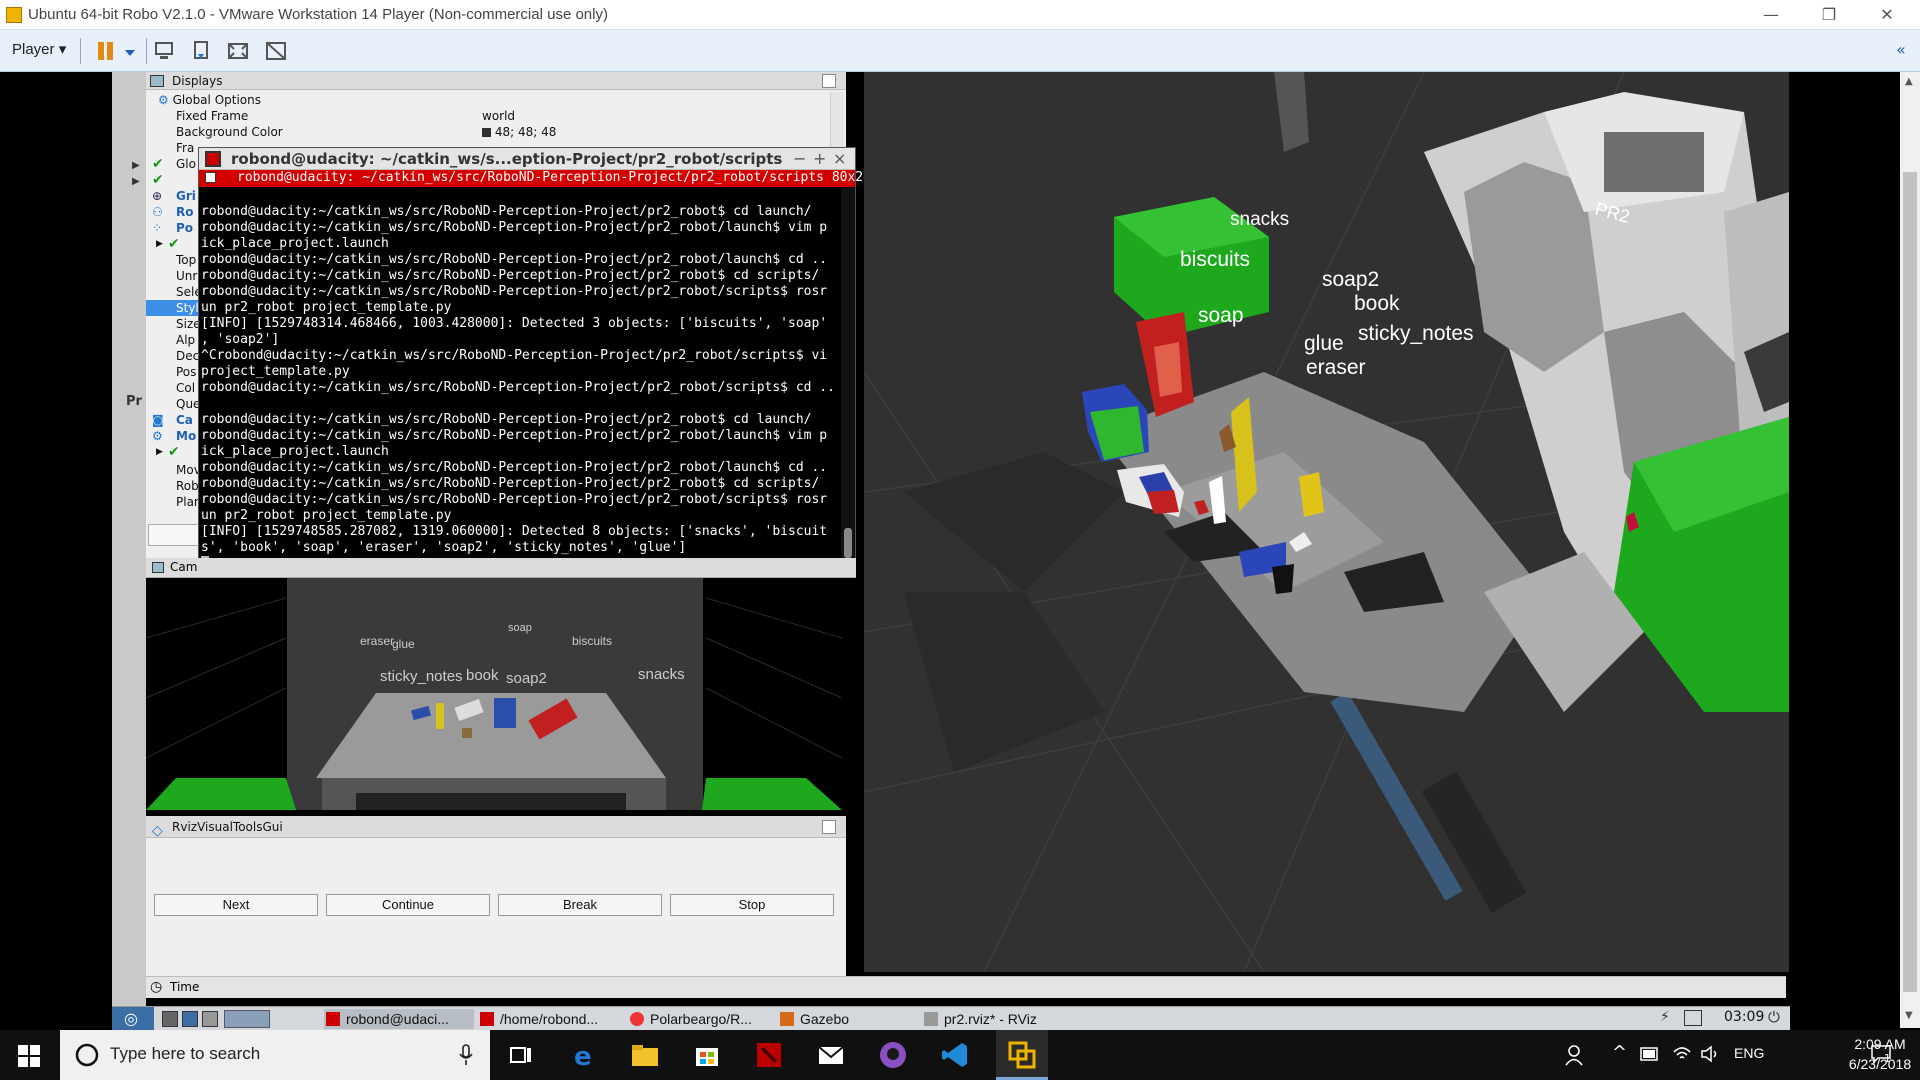  What do you see at coordinates (236, 905) in the screenshot?
I see `next-button: Next` at bounding box center [236, 905].